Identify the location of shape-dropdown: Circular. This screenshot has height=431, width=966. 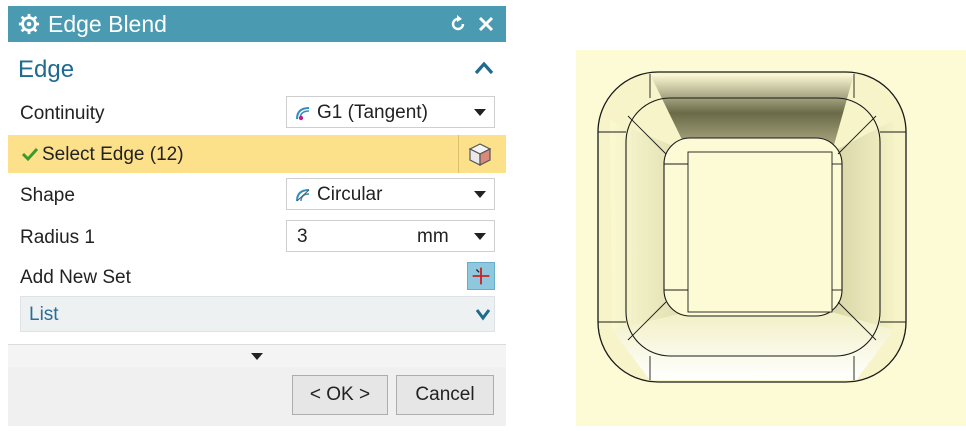
(390, 194).